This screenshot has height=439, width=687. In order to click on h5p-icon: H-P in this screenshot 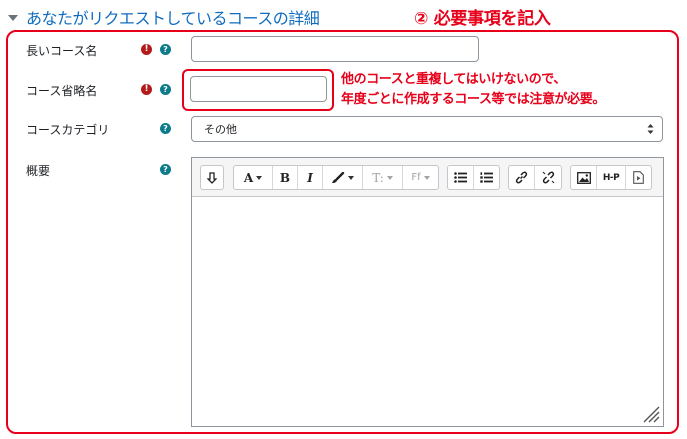, I will do `click(611, 177)`.